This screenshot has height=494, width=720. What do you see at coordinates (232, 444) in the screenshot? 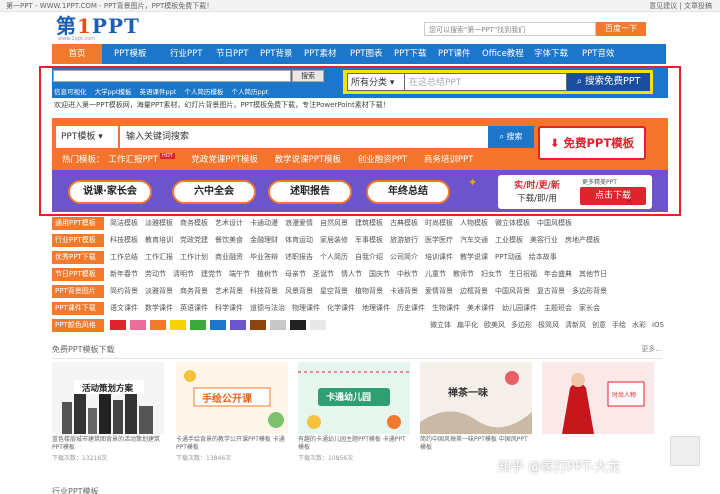
I see `card-caption: 卡通手绘背景的教学公开课PPT模板 卡通PPT模板` at bounding box center [232, 444].